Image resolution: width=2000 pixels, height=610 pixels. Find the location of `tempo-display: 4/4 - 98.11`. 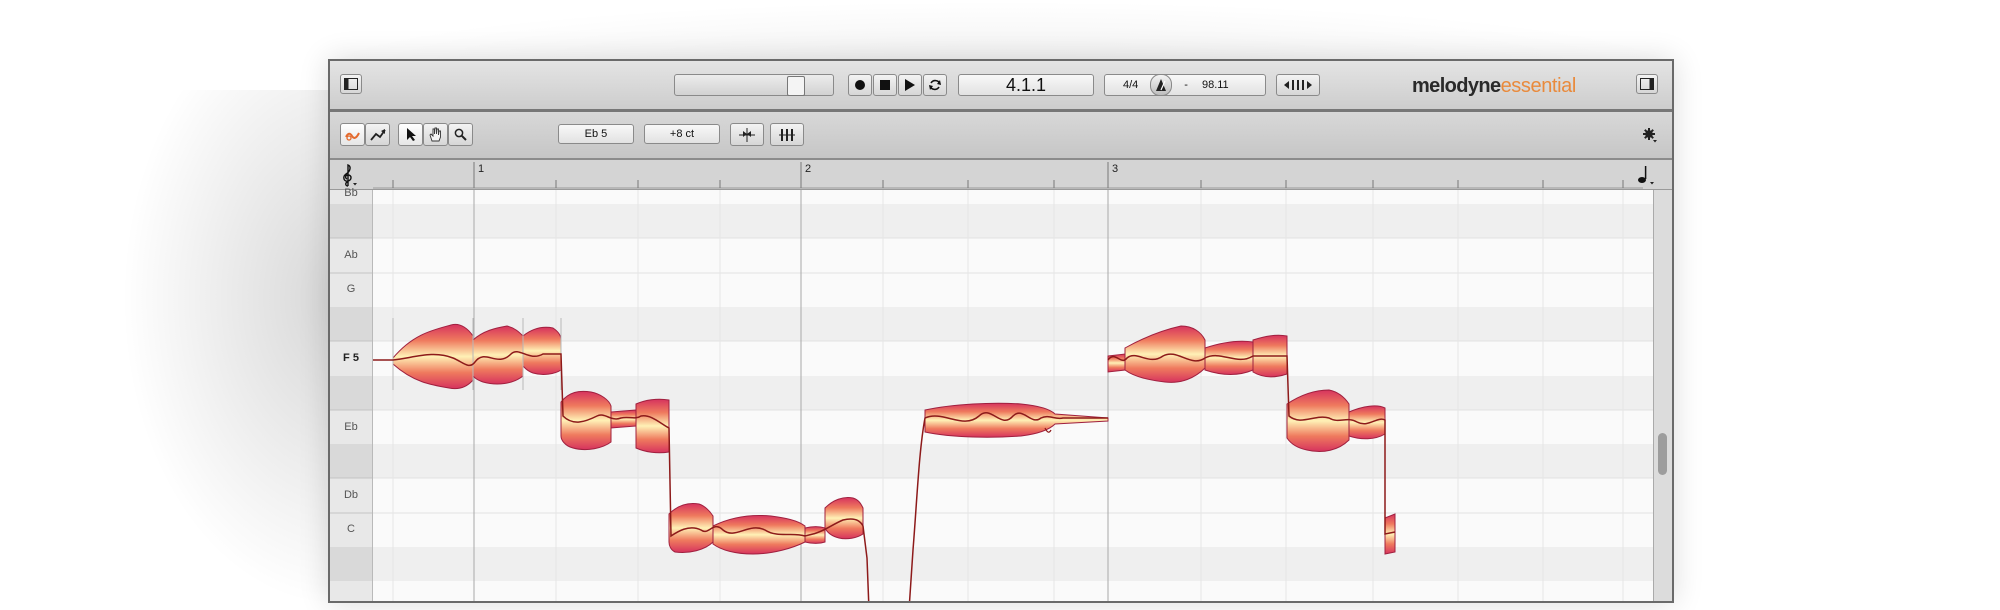

tempo-display: 4/4 - 98.11 is located at coordinates (1185, 85).